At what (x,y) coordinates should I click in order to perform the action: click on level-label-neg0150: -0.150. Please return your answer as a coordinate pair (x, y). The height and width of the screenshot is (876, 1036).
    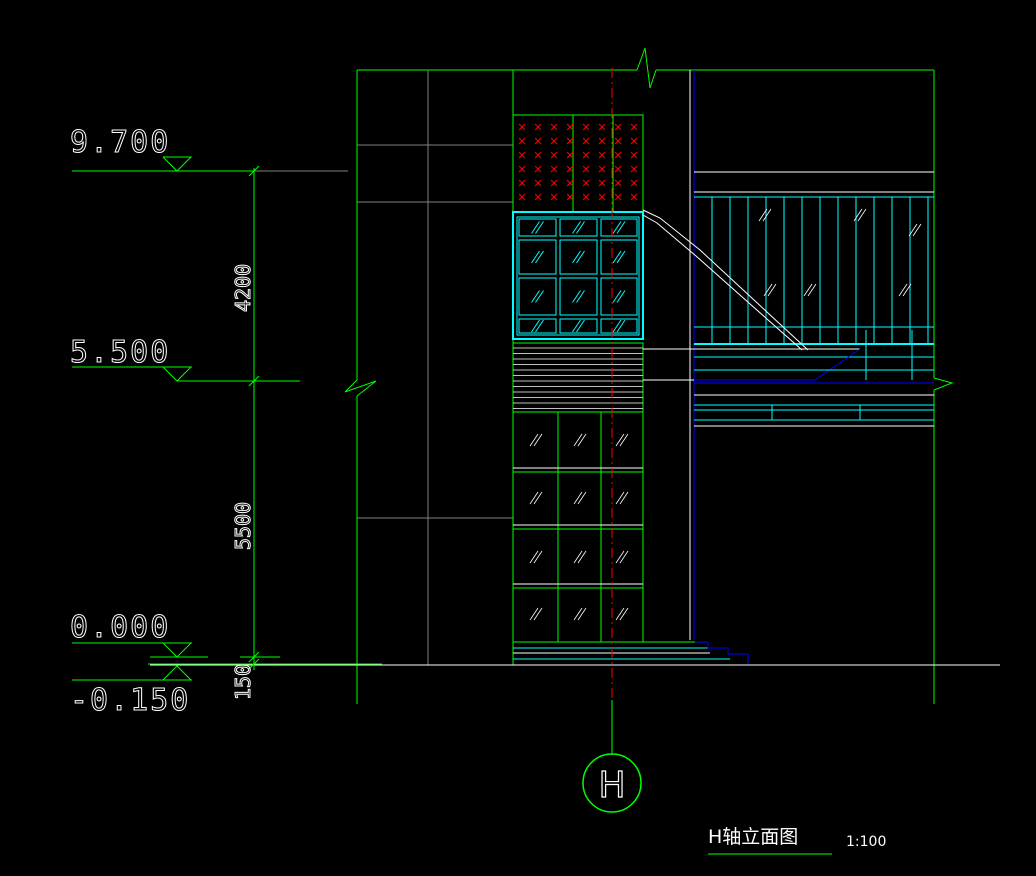
    Looking at the image, I should click on (130, 700).